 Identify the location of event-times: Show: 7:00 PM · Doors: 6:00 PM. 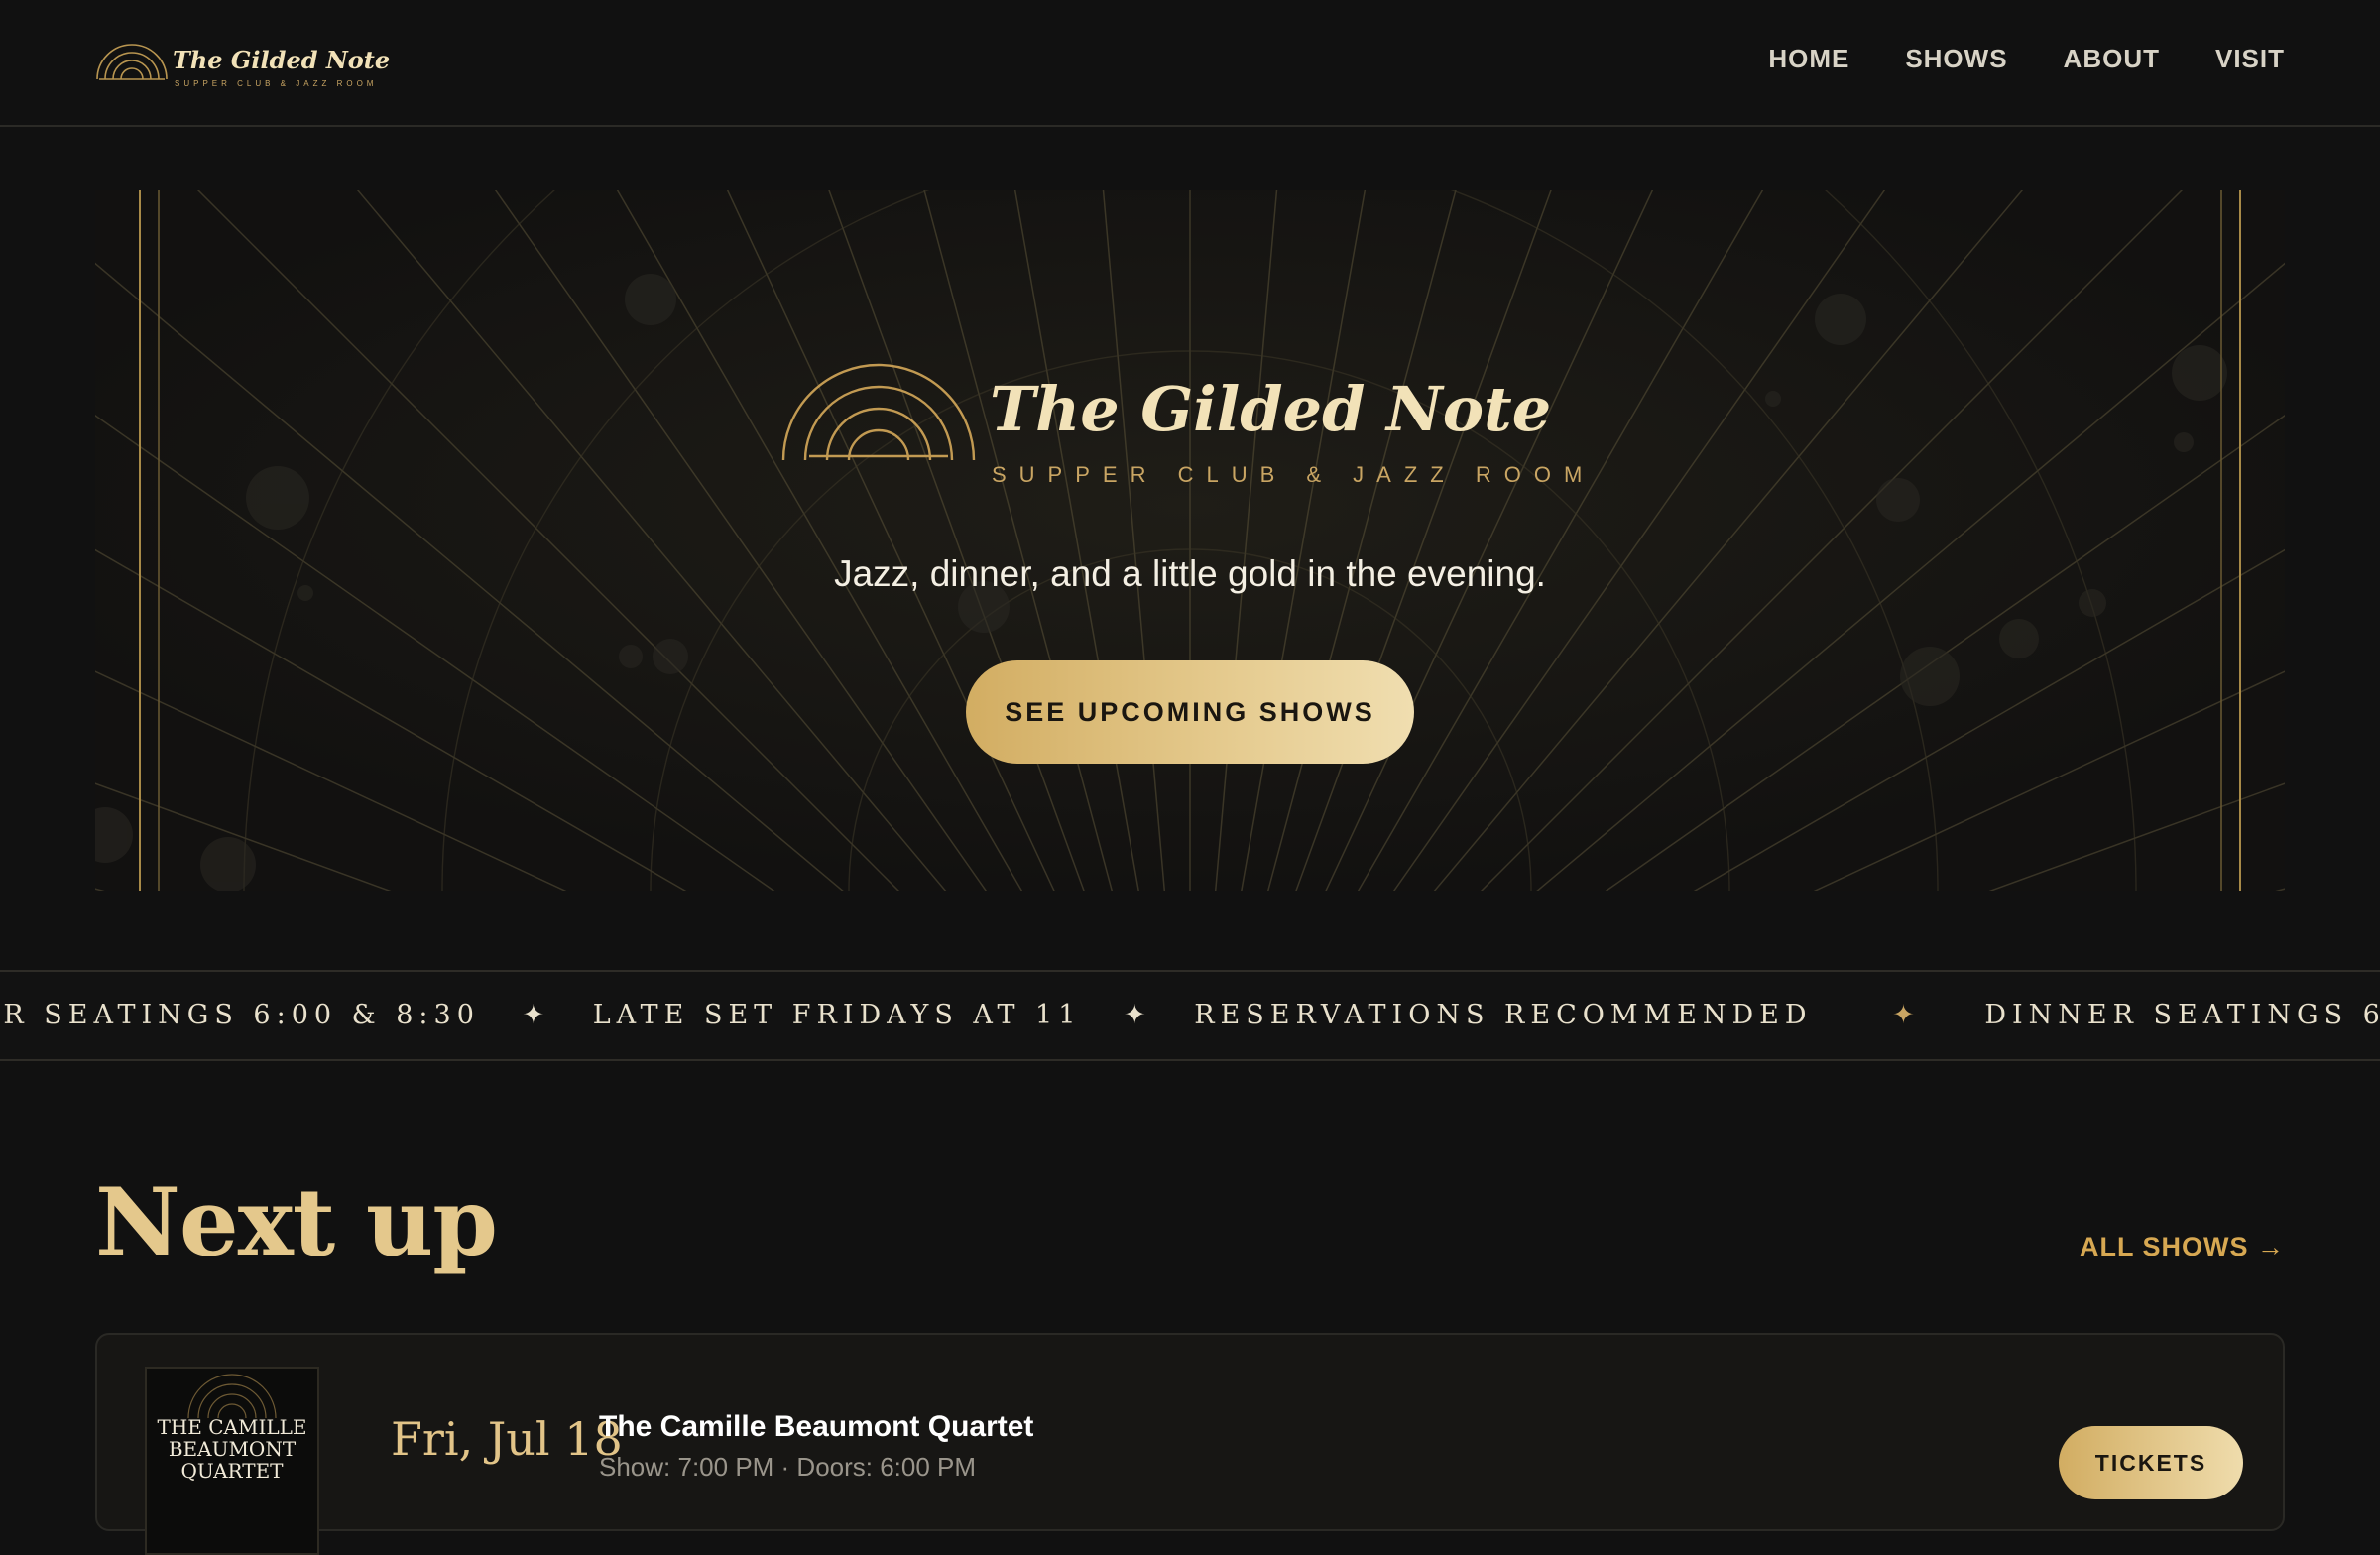
(788, 1467).